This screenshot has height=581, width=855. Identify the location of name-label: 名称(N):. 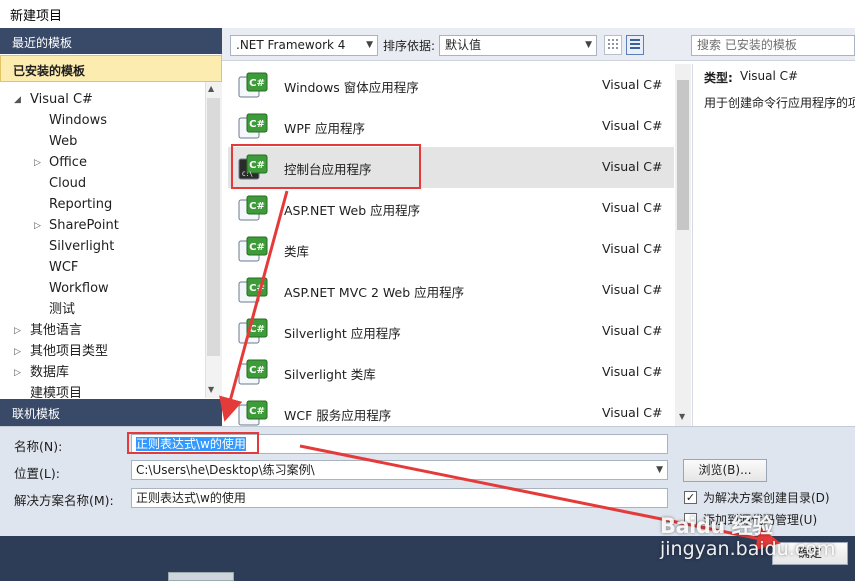
(38, 446).